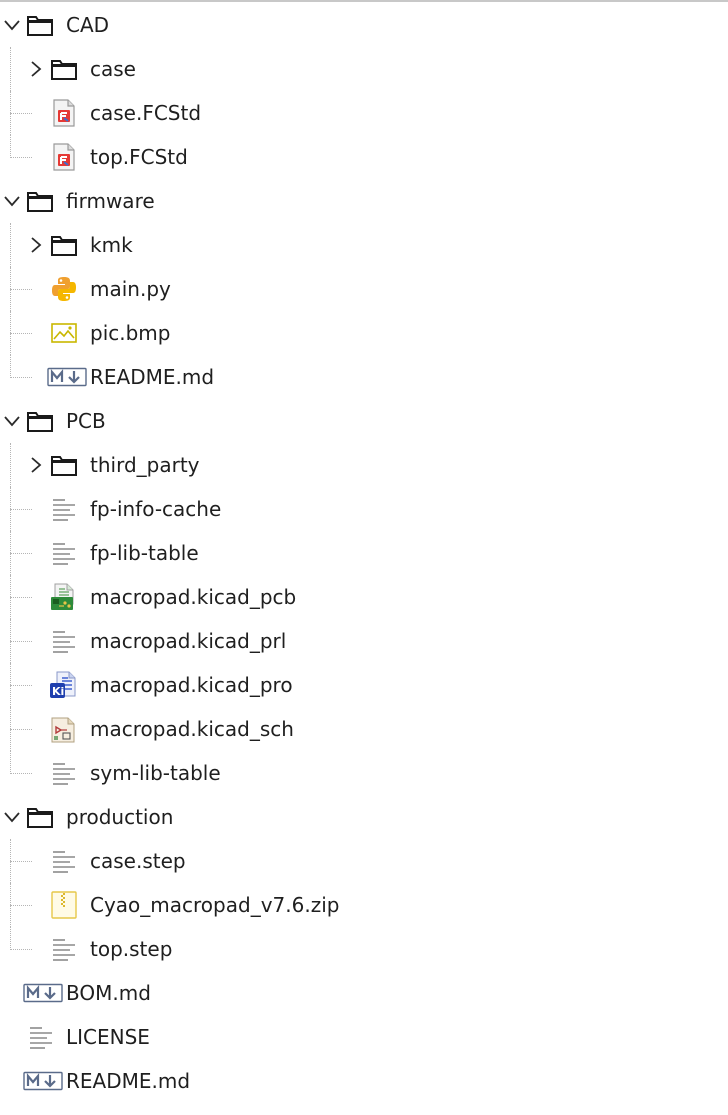 The height and width of the screenshot is (1115, 728). What do you see at coordinates (364, 69) in the screenshot?
I see `folder-row: case` at bounding box center [364, 69].